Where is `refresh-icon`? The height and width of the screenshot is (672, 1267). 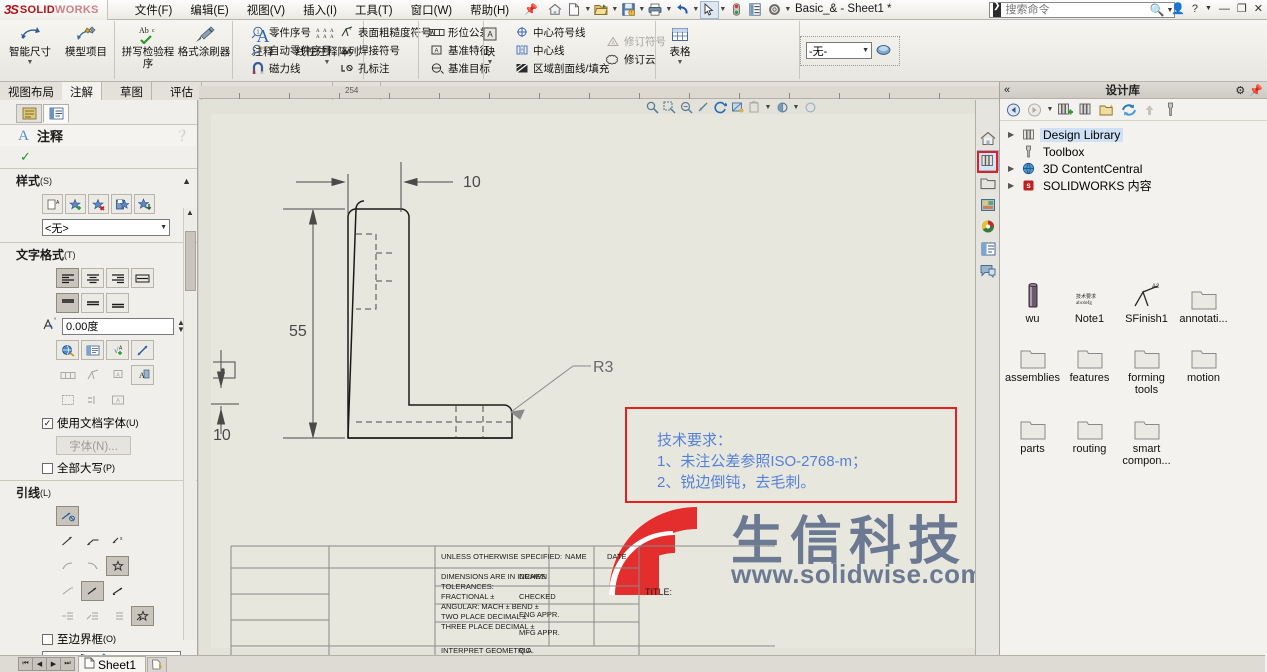
refresh-icon is located at coordinates (1128, 109).